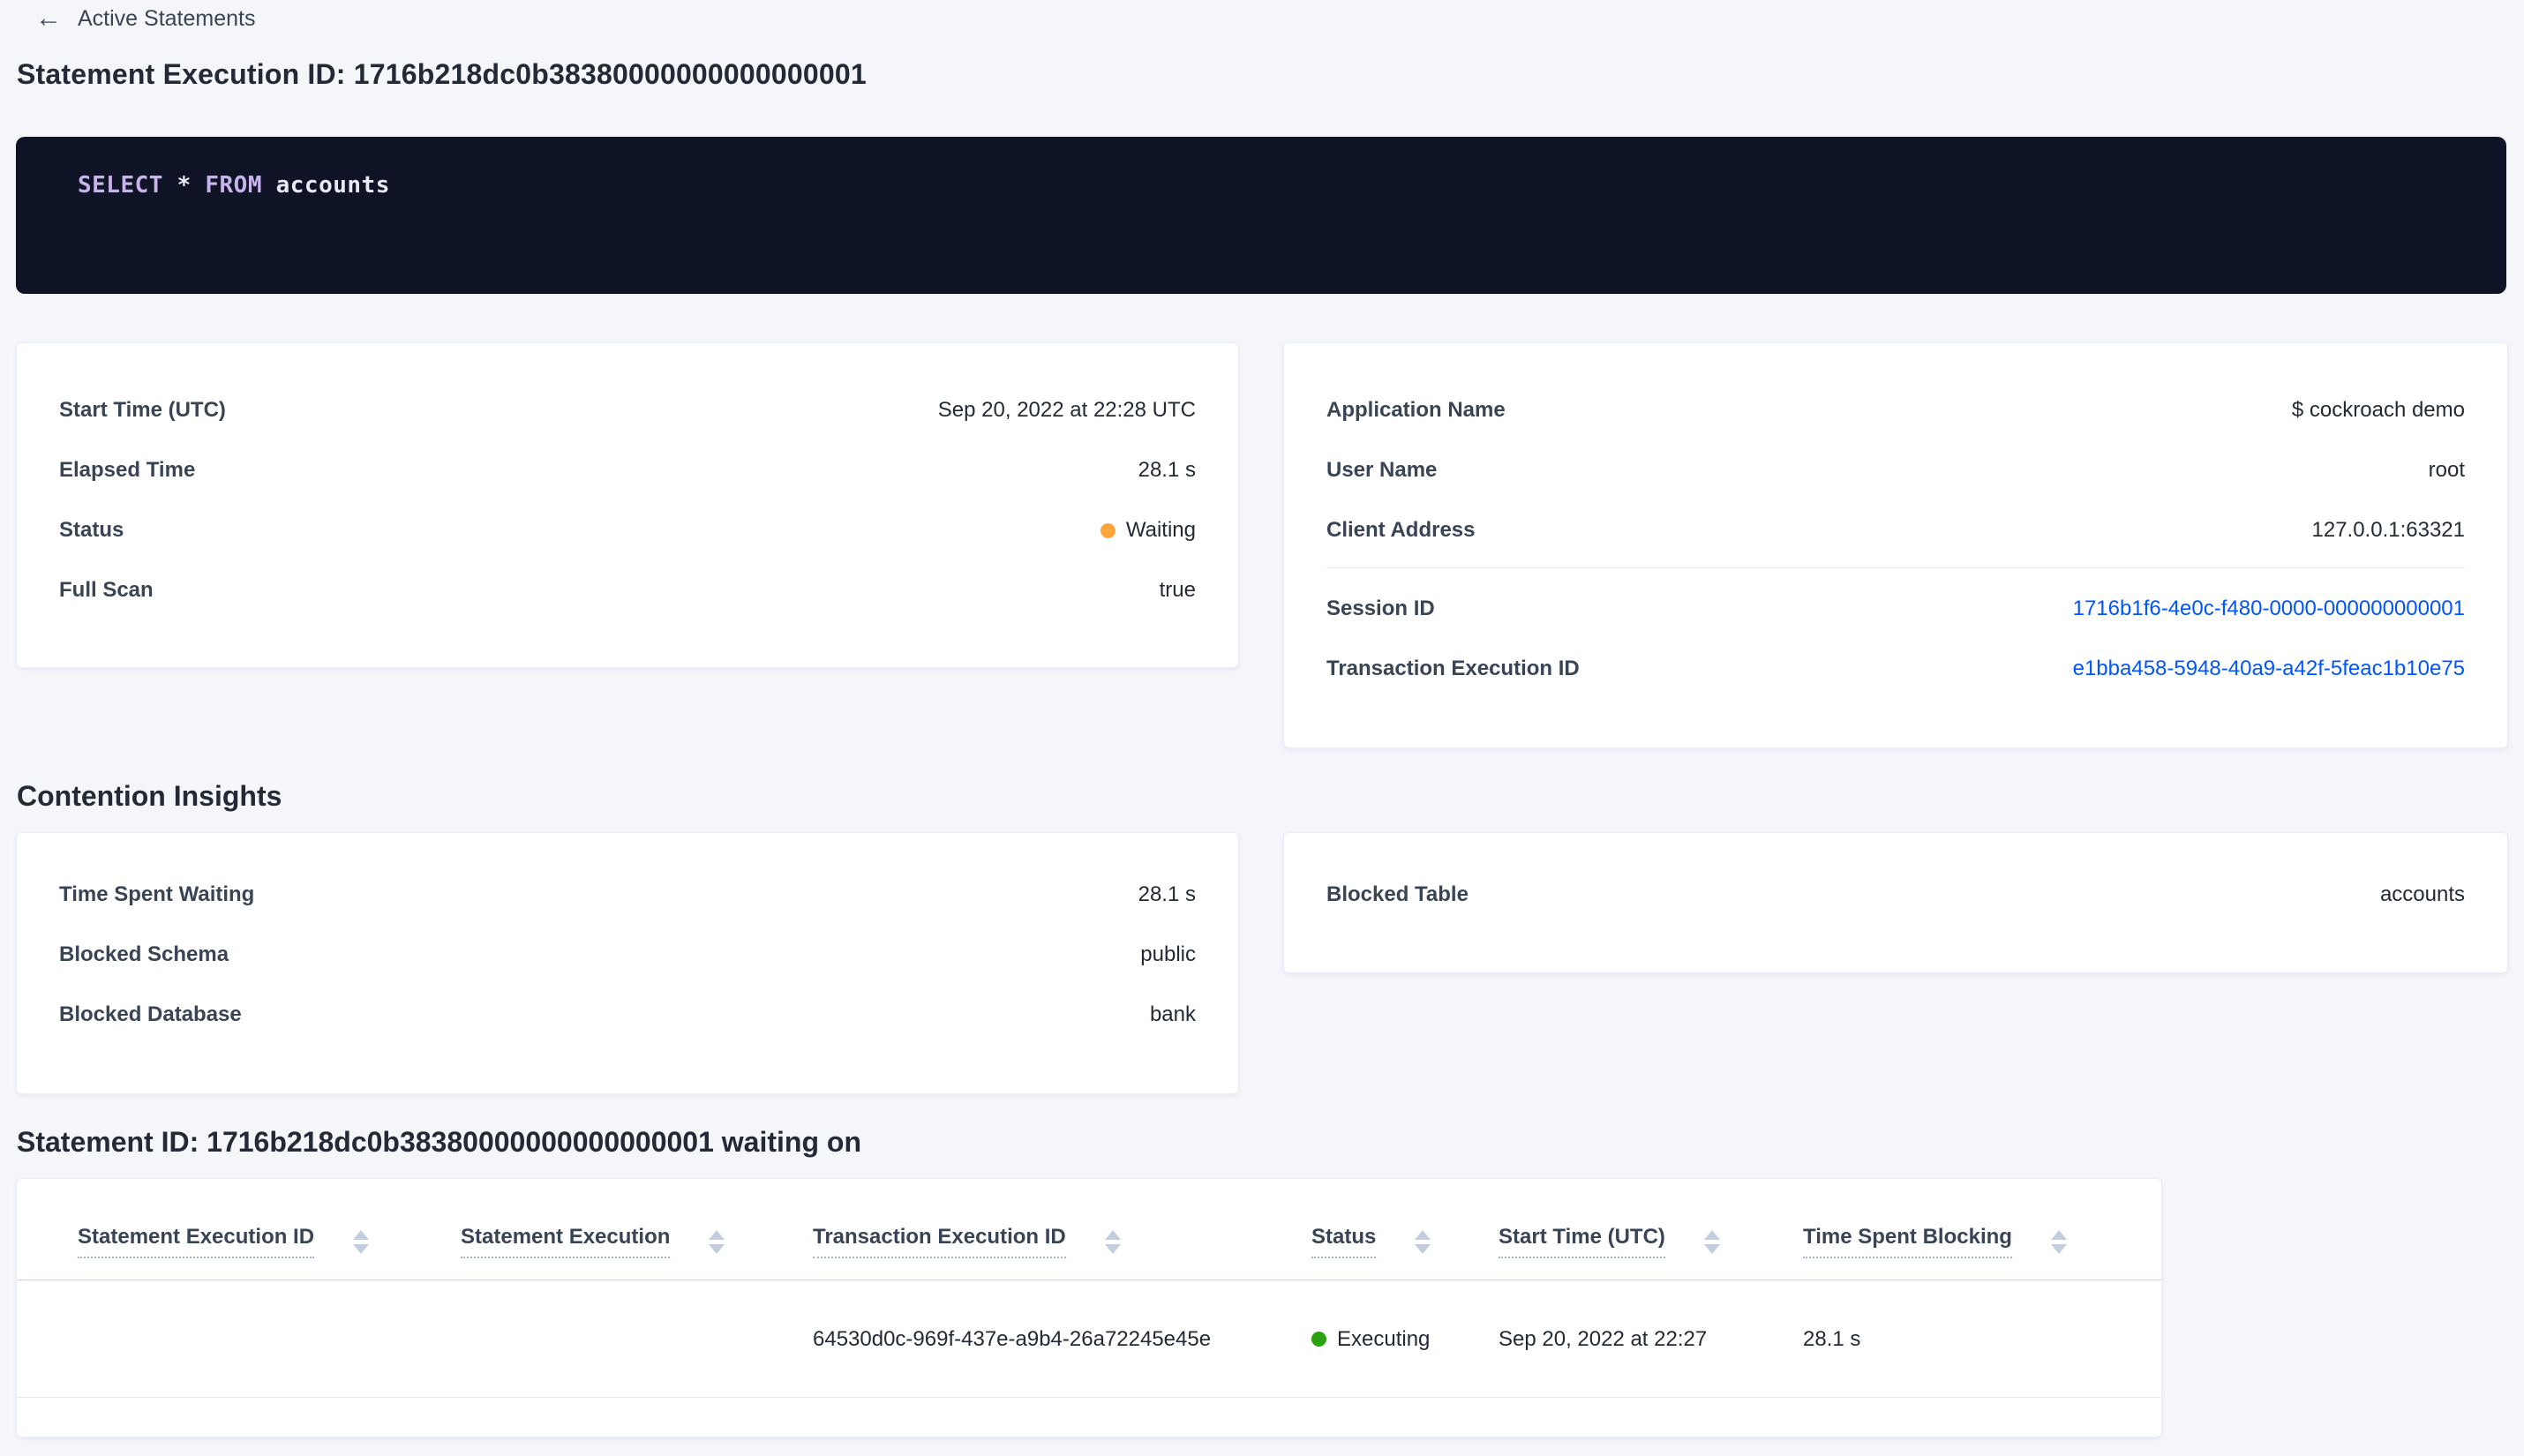  Describe the element at coordinates (1895, 895) in the screenshot. I see `blocked-table-row: Blocked Table accounts` at that location.